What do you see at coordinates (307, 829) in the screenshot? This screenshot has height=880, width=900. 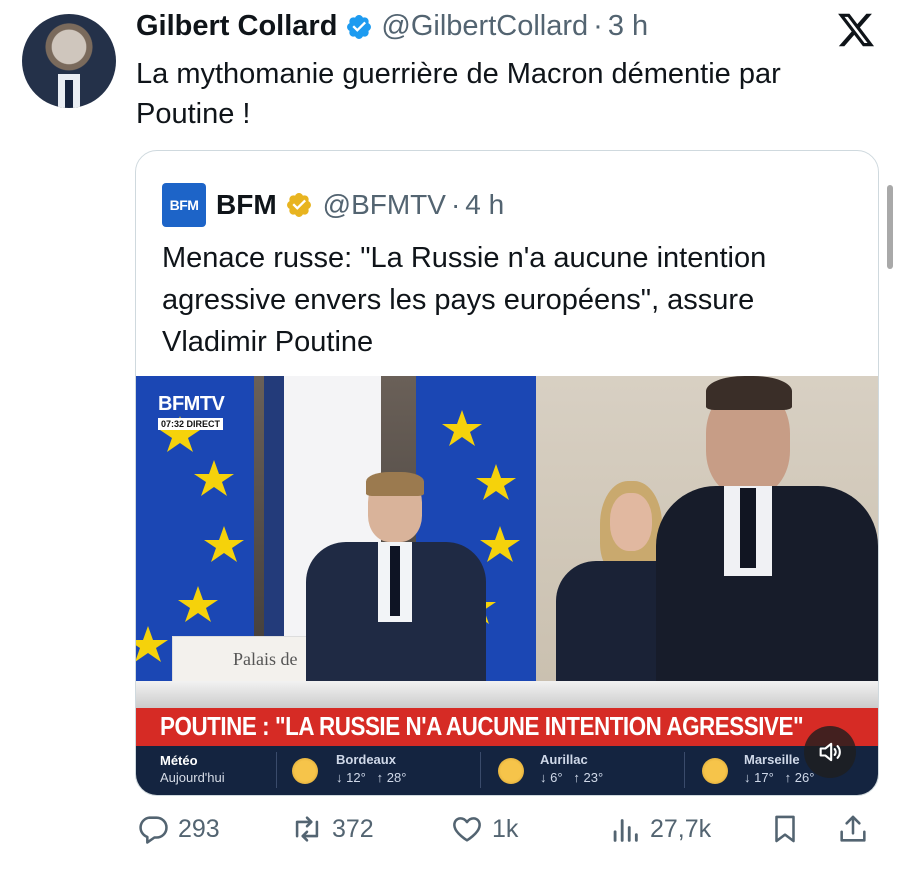 I see `repost-icon` at bounding box center [307, 829].